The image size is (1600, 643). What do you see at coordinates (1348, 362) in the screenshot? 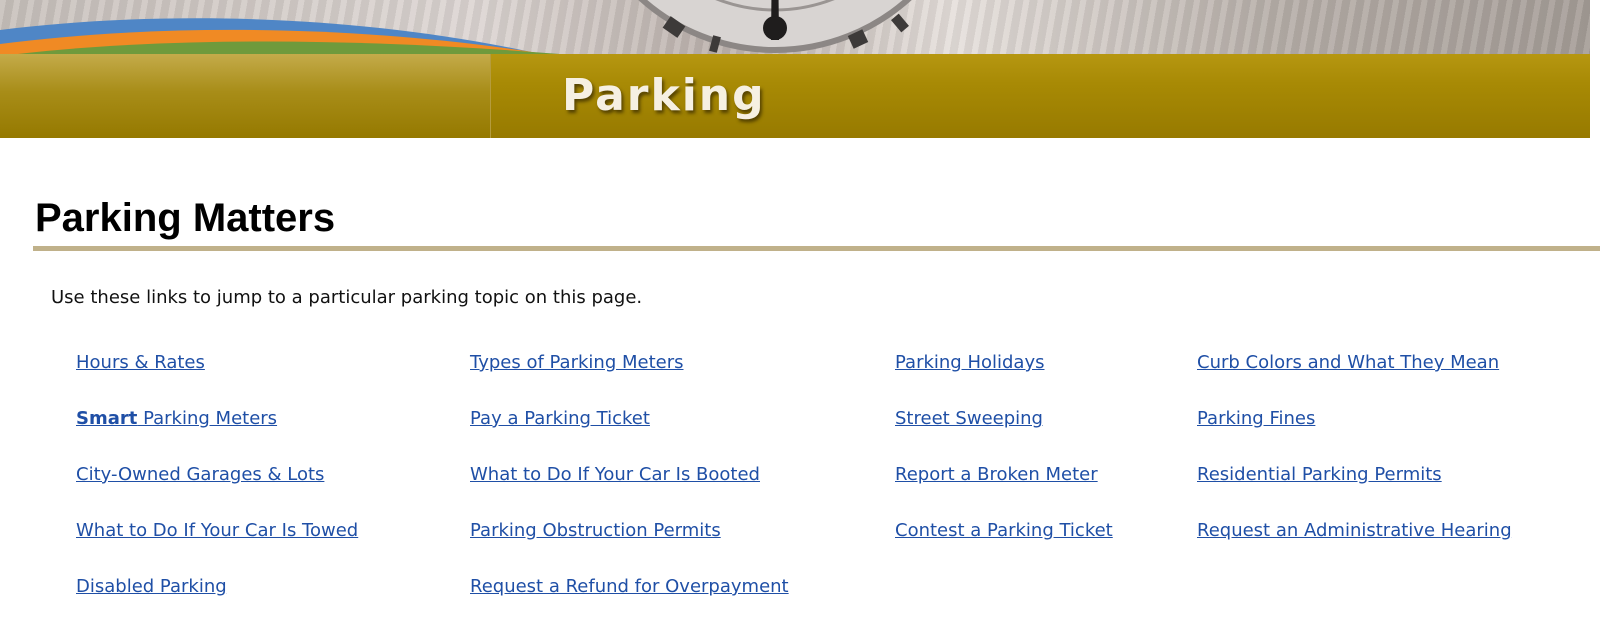
I see `link-curb-colors: Curb Colors and What They Mean` at bounding box center [1348, 362].